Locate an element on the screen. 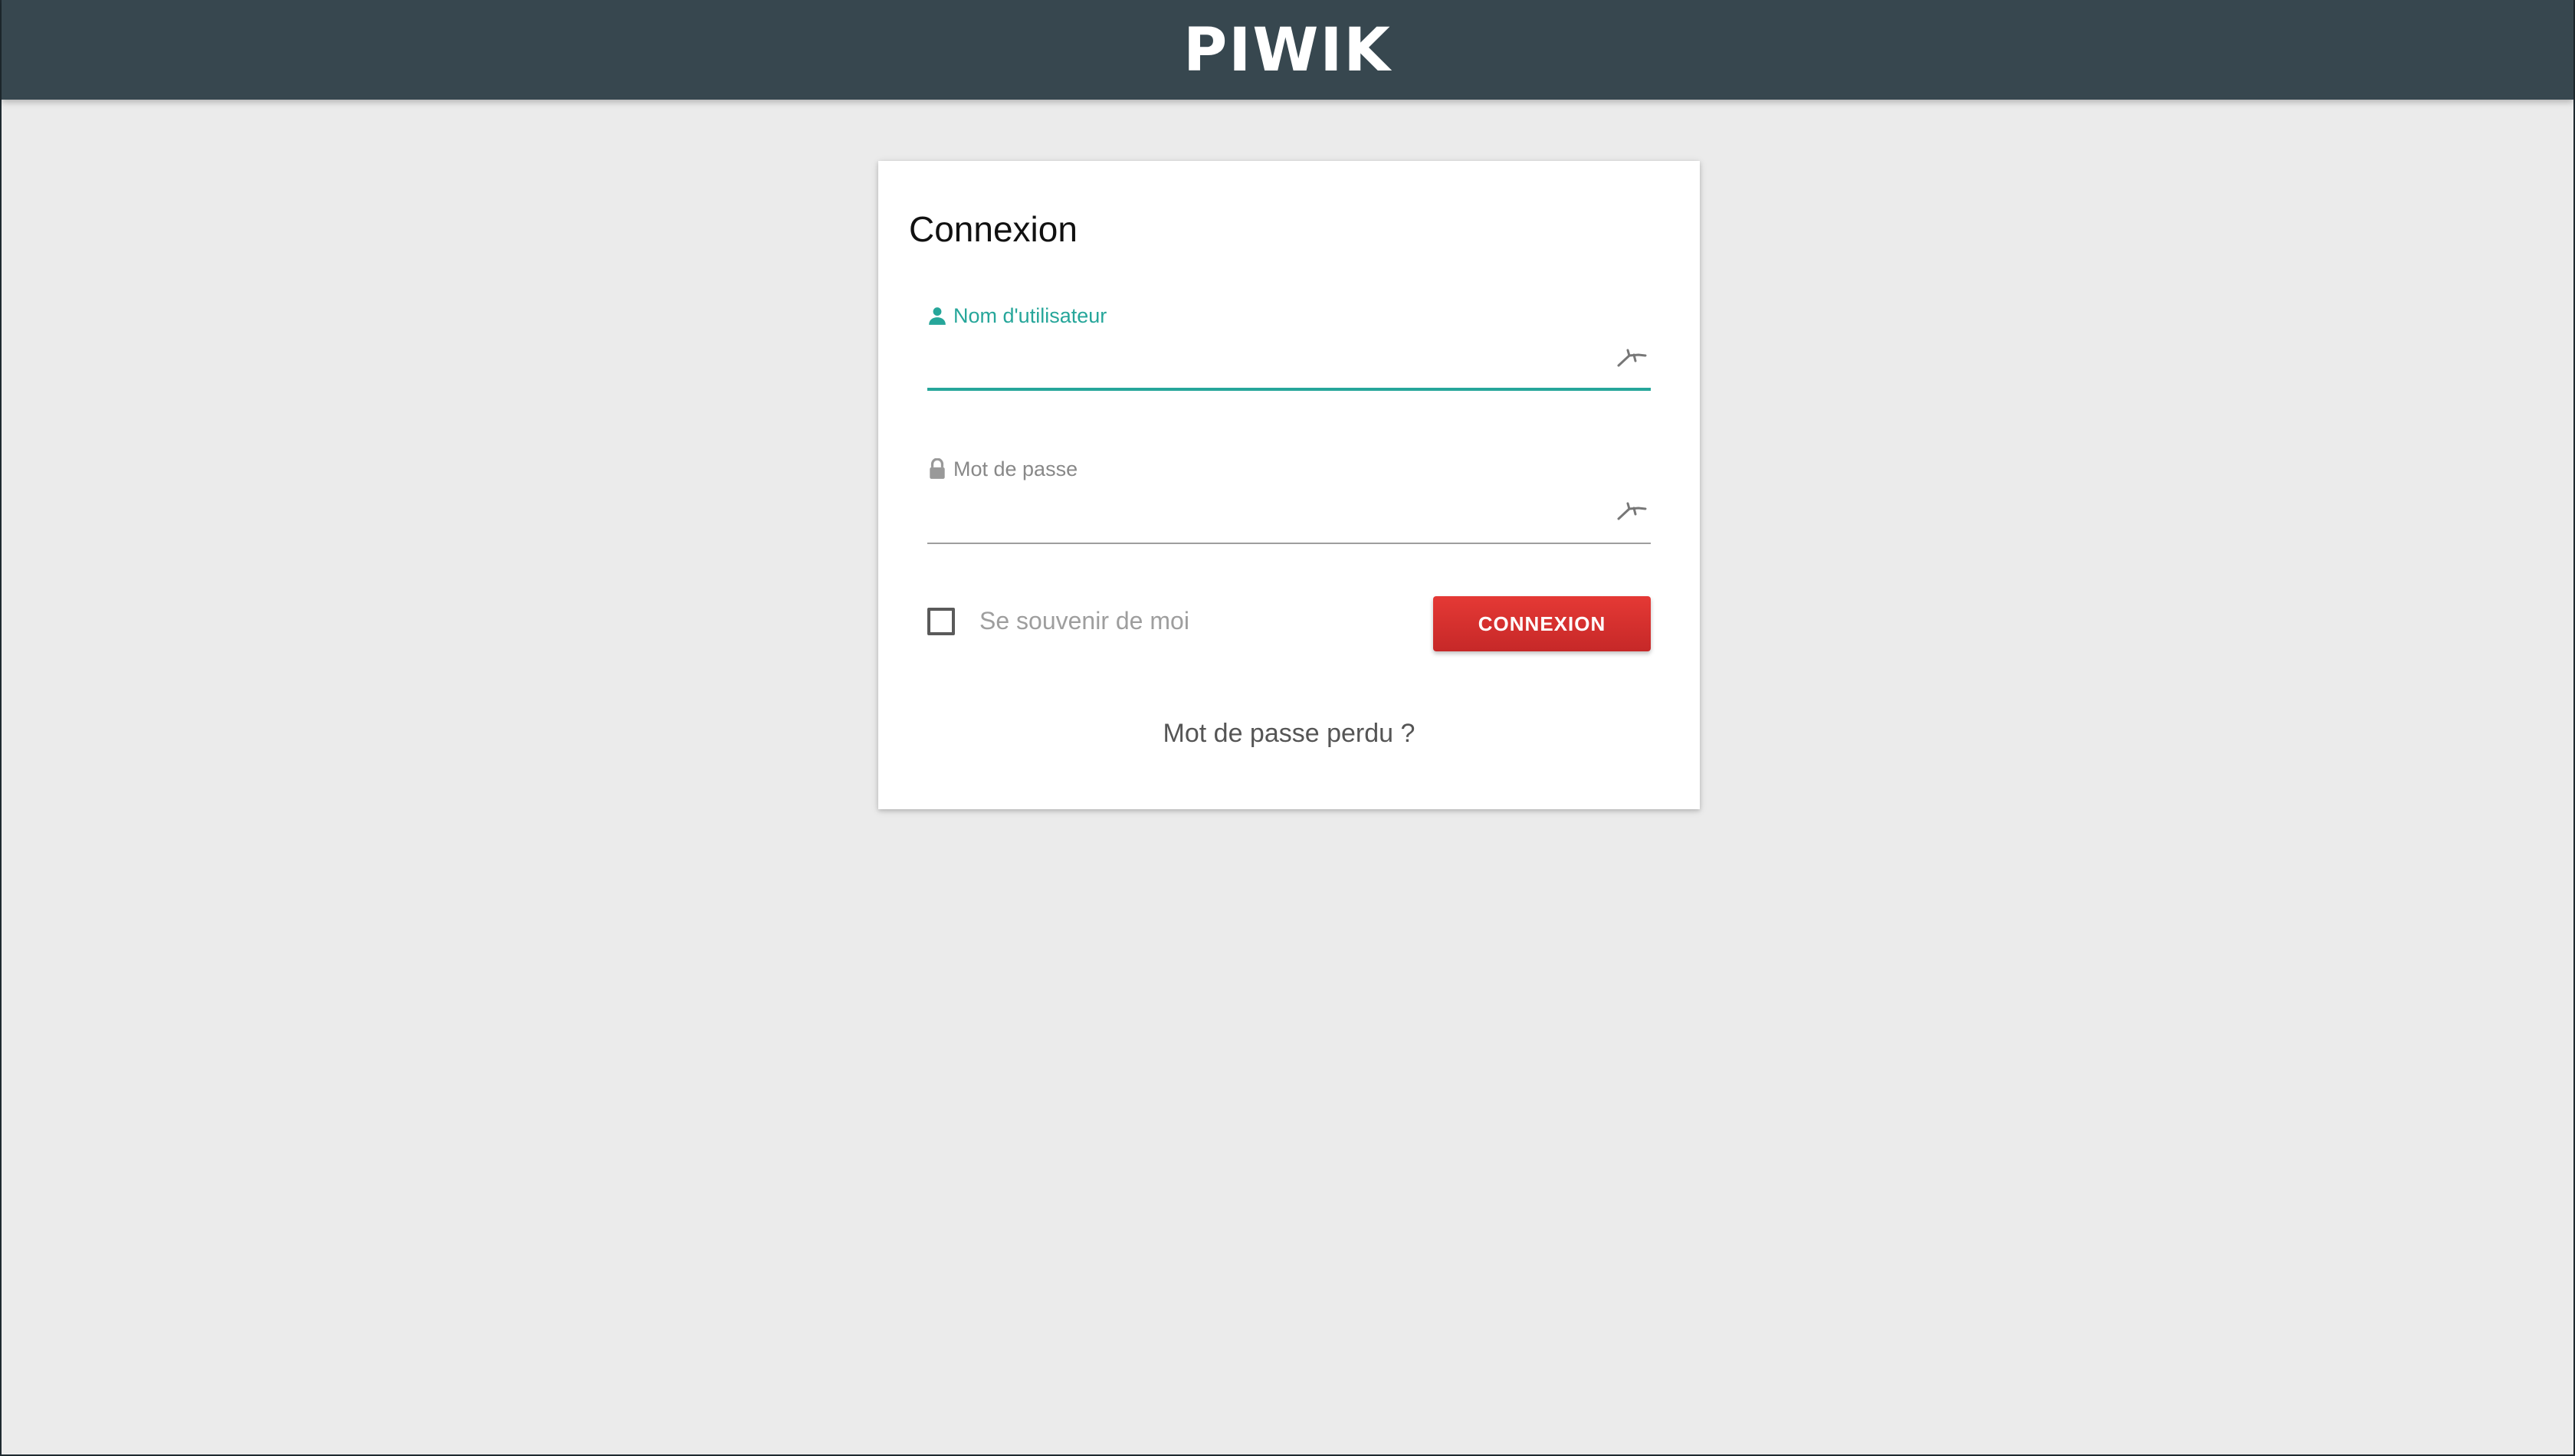  user-icon is located at coordinates (937, 315).